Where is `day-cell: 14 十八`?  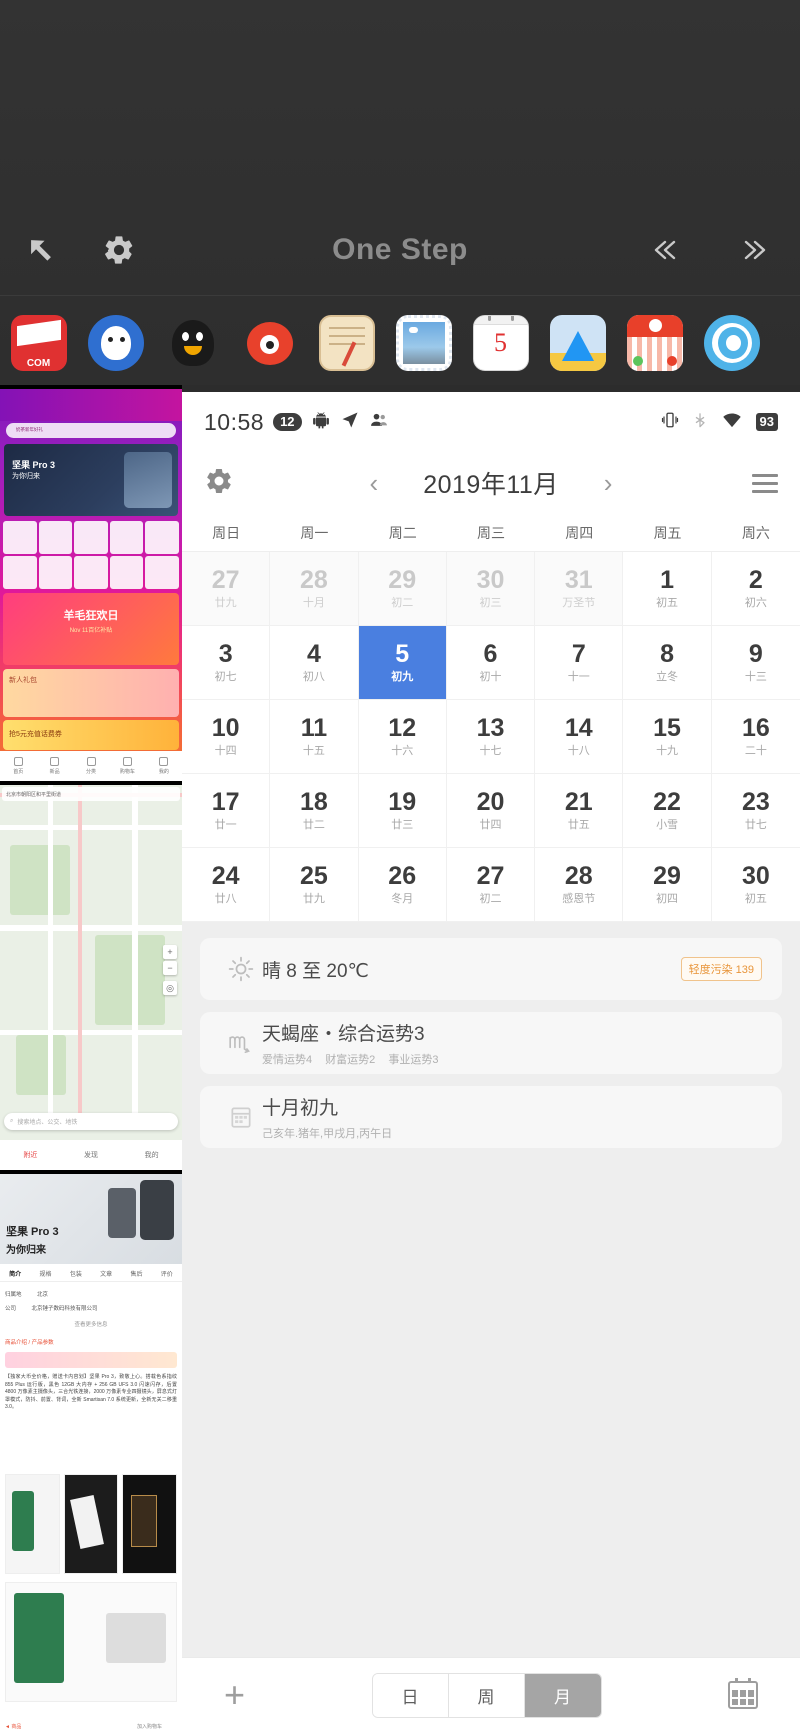
day-cell: 14 十八 is located at coordinates (579, 737).